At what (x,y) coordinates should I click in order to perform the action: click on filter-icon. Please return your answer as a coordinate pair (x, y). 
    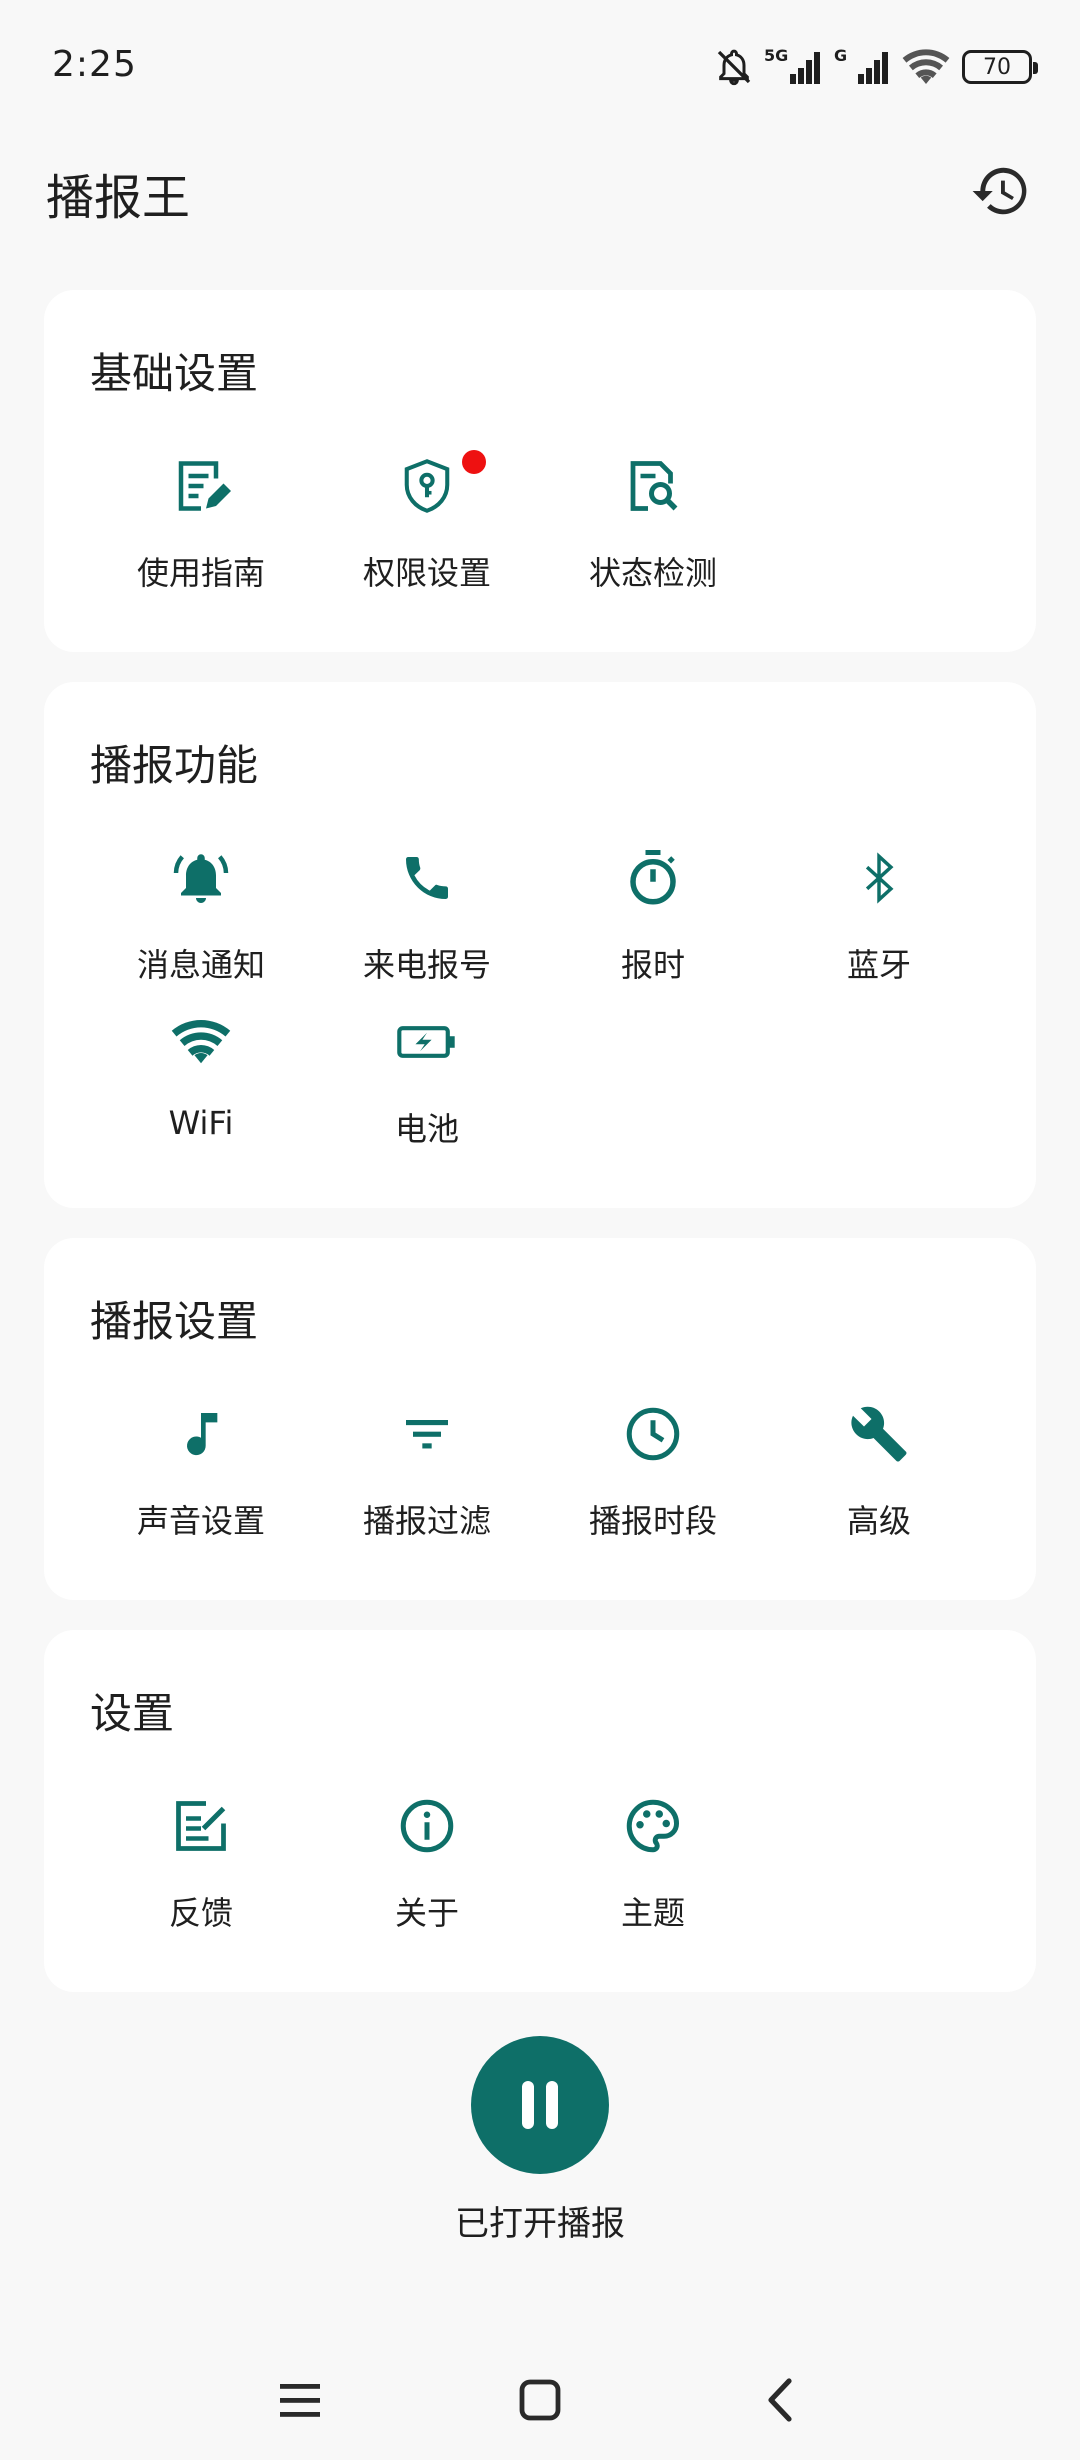
    Looking at the image, I should click on (427, 1434).